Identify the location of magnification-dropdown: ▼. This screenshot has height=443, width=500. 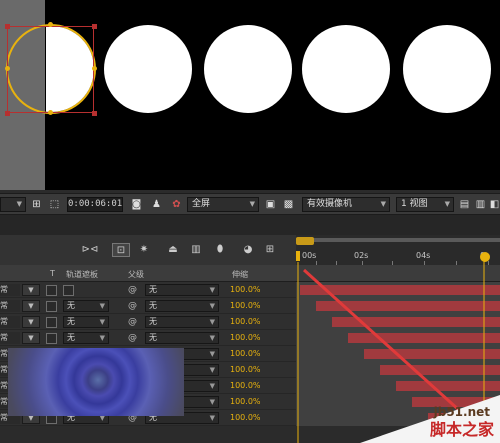
(13, 204).